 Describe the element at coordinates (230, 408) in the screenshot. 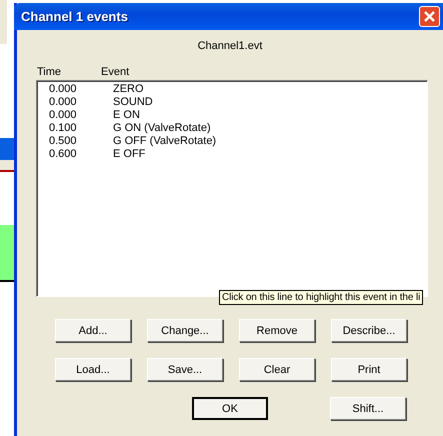

I see `dialog-button: OK` at that location.